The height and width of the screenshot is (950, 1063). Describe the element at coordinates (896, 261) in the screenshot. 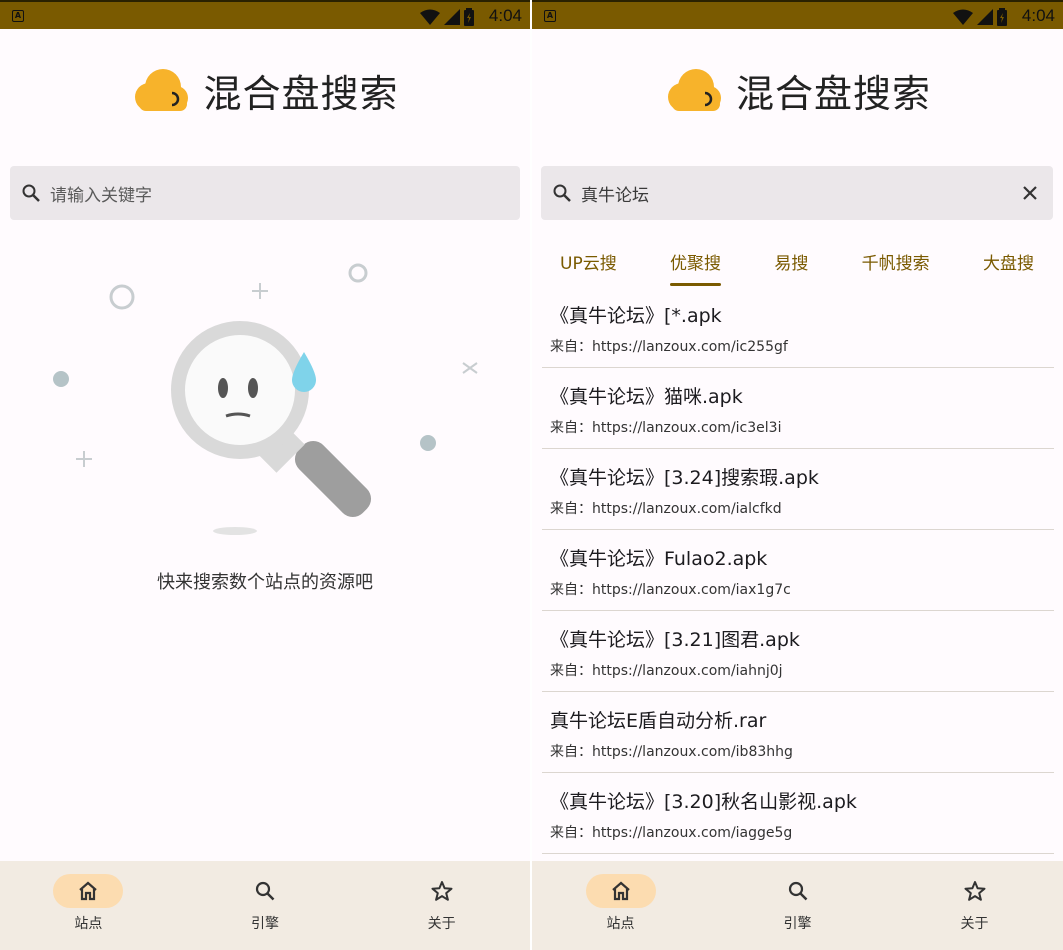

I see `tab-qianfan: 千帆搜索` at that location.